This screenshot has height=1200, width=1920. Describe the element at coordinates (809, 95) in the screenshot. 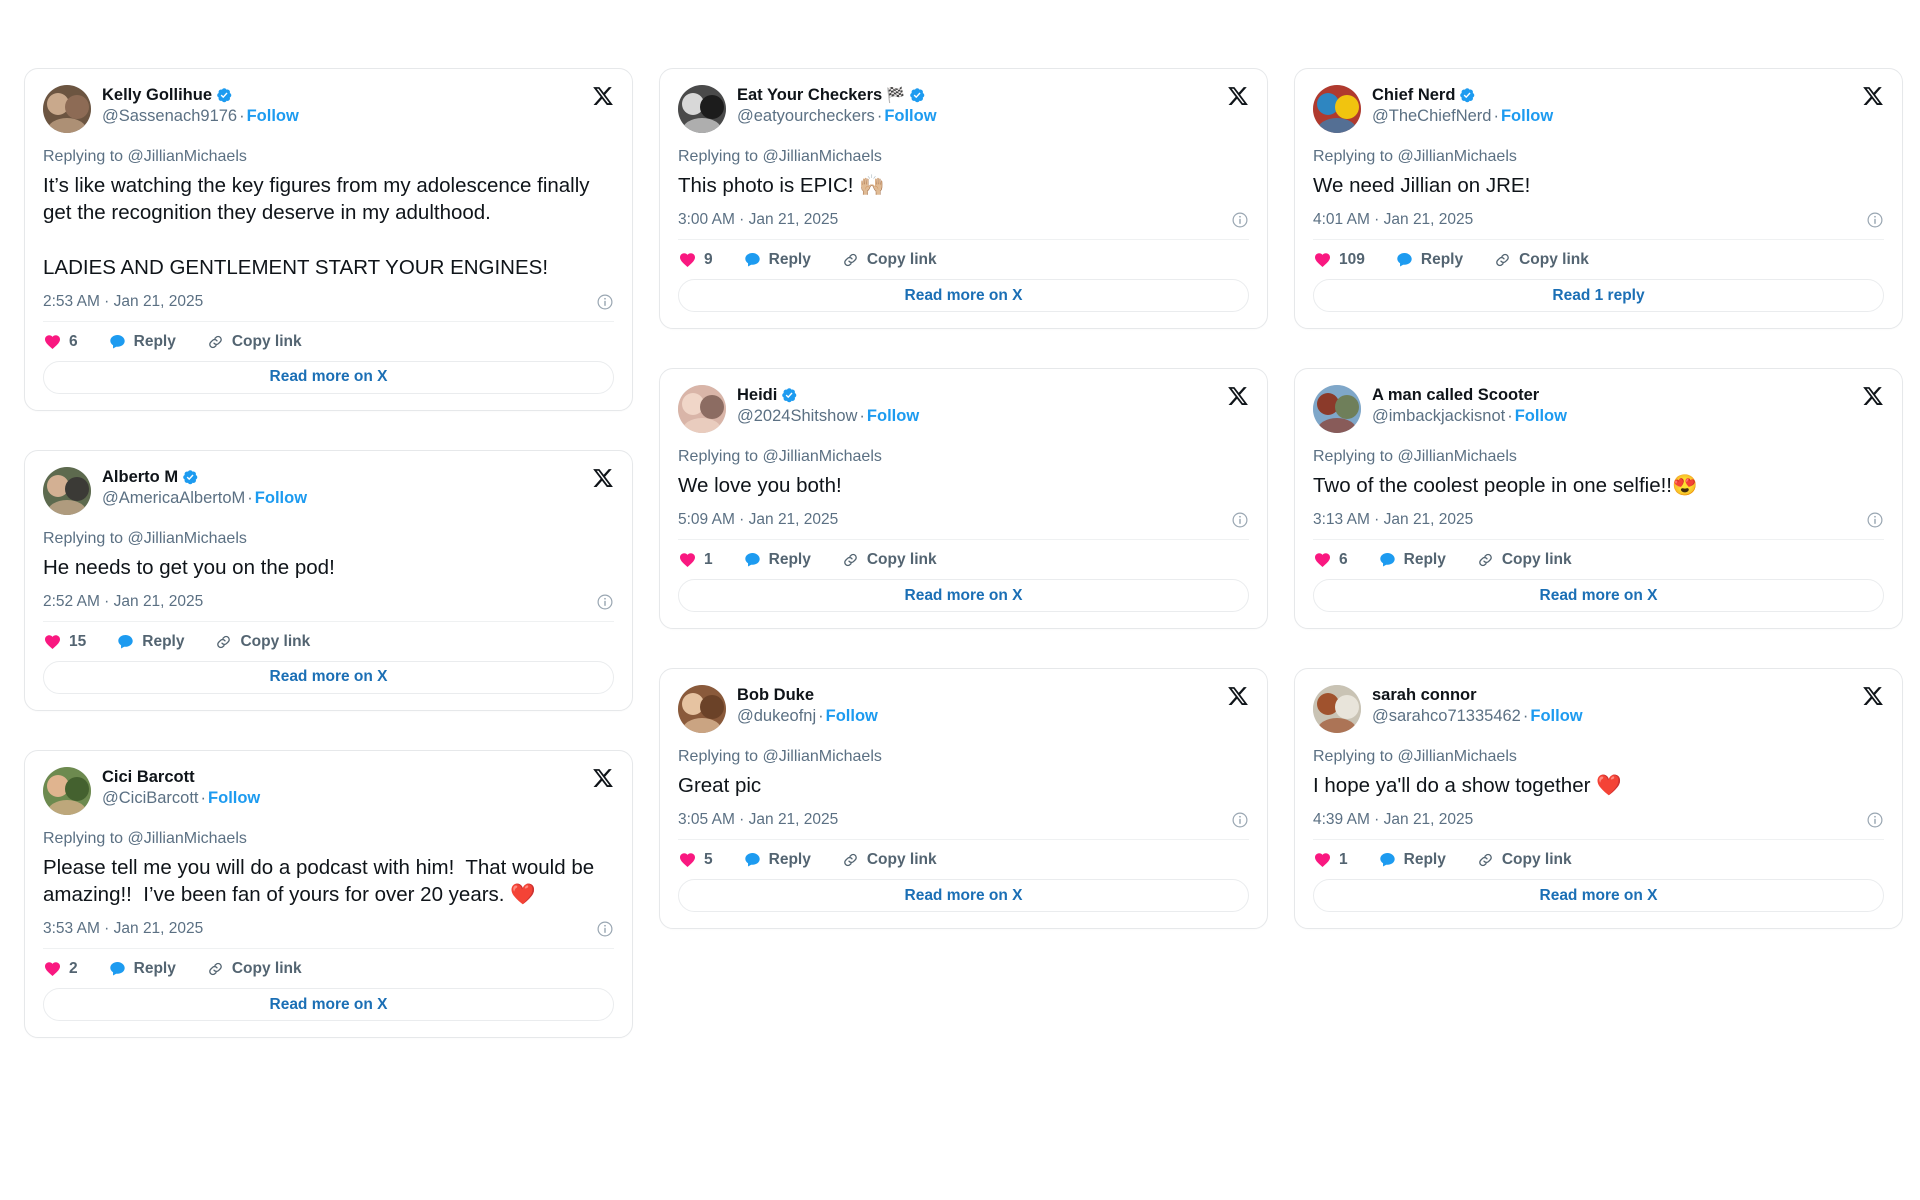

I see `author-display-name: Eat Your Checkers` at that location.